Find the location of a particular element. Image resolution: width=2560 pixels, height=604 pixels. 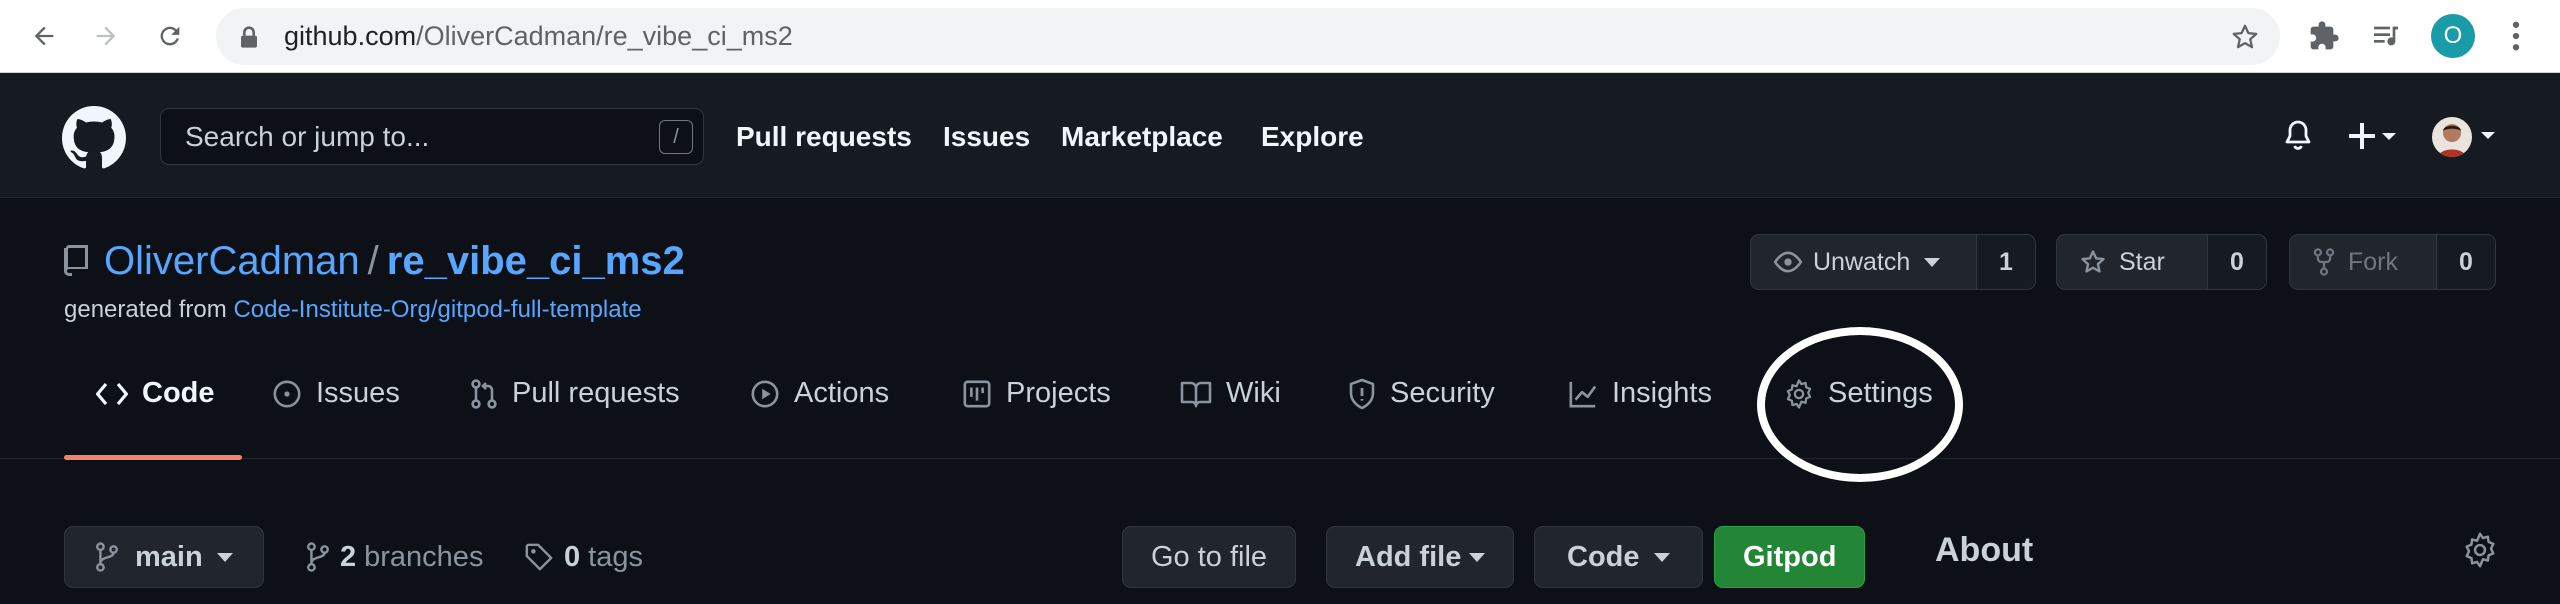

tags-count: 0 is located at coordinates (572, 556).